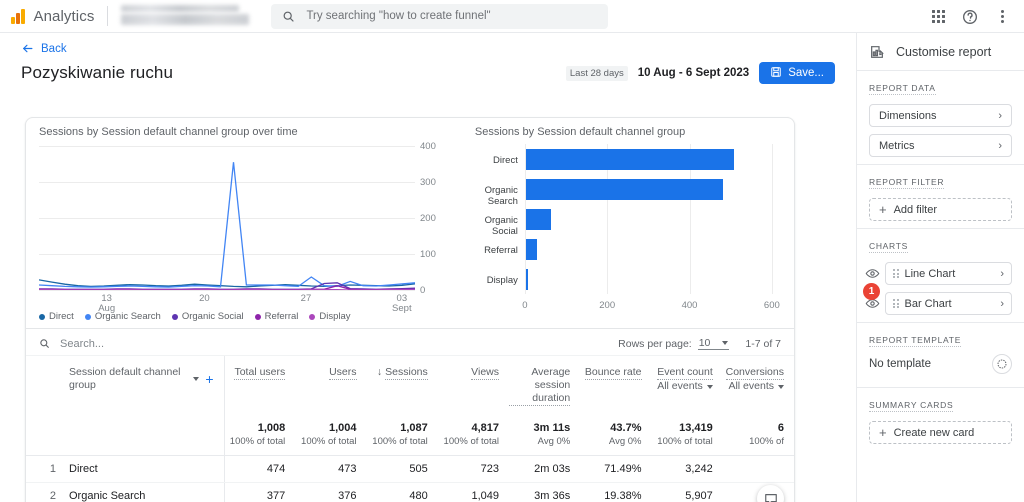 Image resolution: width=1024 pixels, height=502 pixels. What do you see at coordinates (771, 305) in the screenshot?
I see `x-axis-tick: 600` at bounding box center [771, 305].